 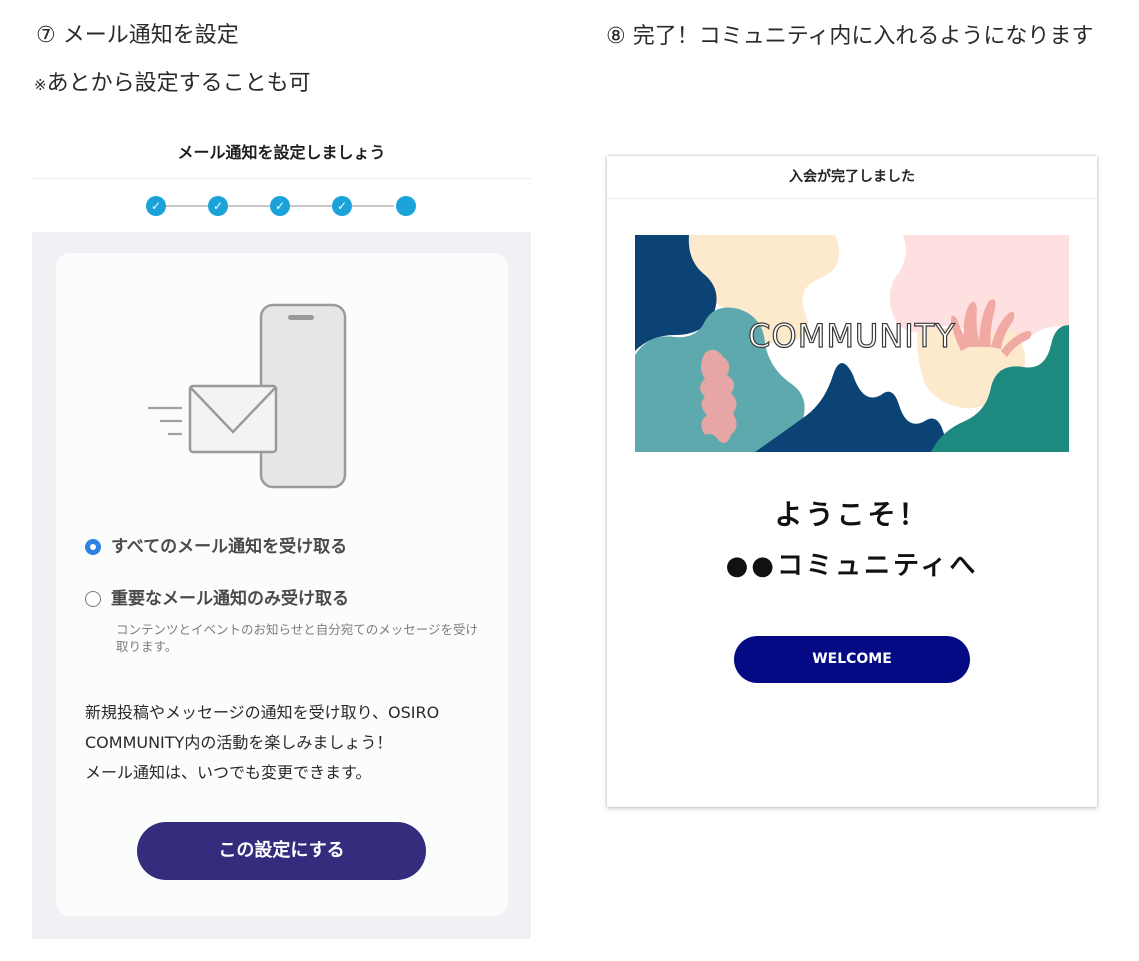 What do you see at coordinates (852, 514) in the screenshot?
I see `welcome-heading: ようこそ！` at bounding box center [852, 514].